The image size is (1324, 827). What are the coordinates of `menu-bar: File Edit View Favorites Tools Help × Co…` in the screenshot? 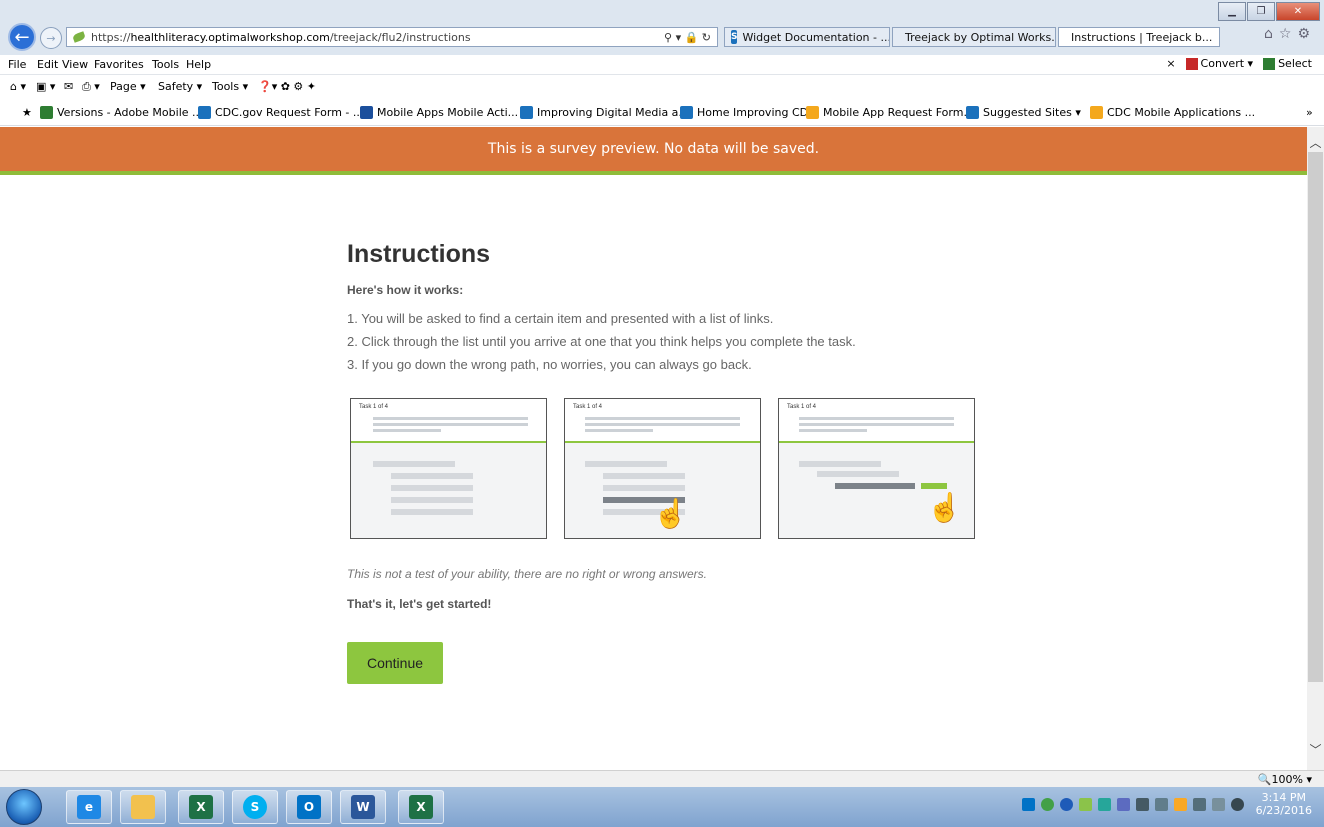 It's located at (662, 65).